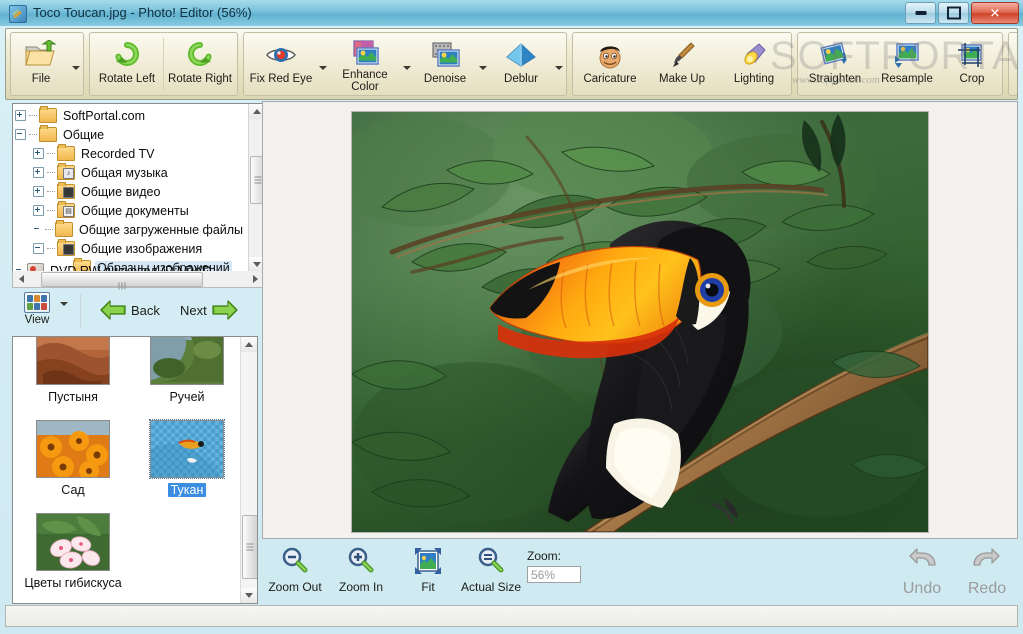 Image resolution: width=1023 pixels, height=634 pixels. What do you see at coordinates (131, 191) in the screenshot?
I see `tree-item: ▦ Общие видео` at bounding box center [131, 191].